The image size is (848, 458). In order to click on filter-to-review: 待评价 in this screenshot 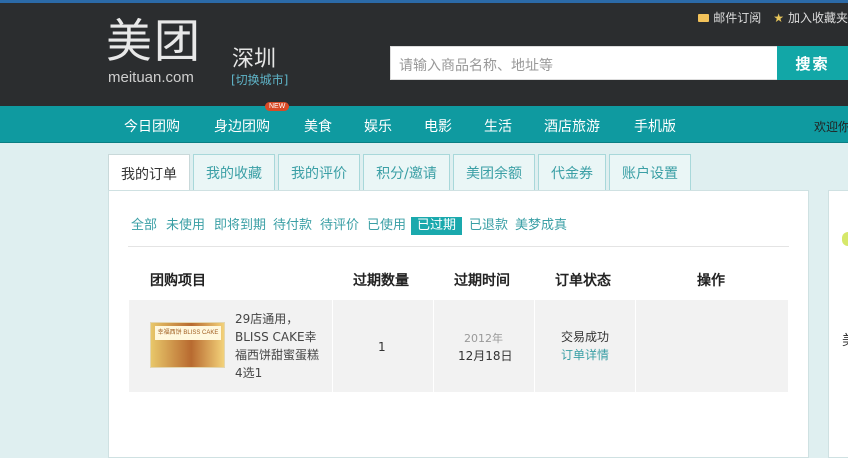, I will do `click(339, 226)`.